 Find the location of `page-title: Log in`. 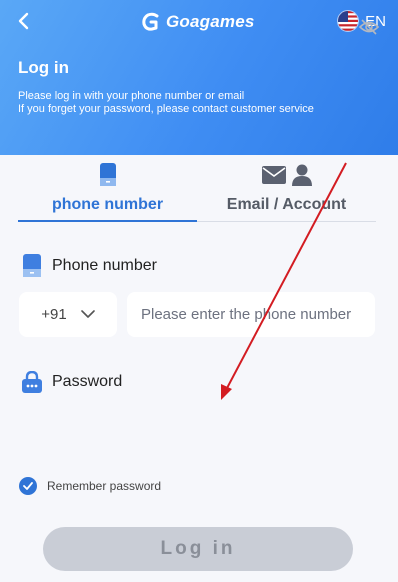

page-title: Log in is located at coordinates (43, 67).